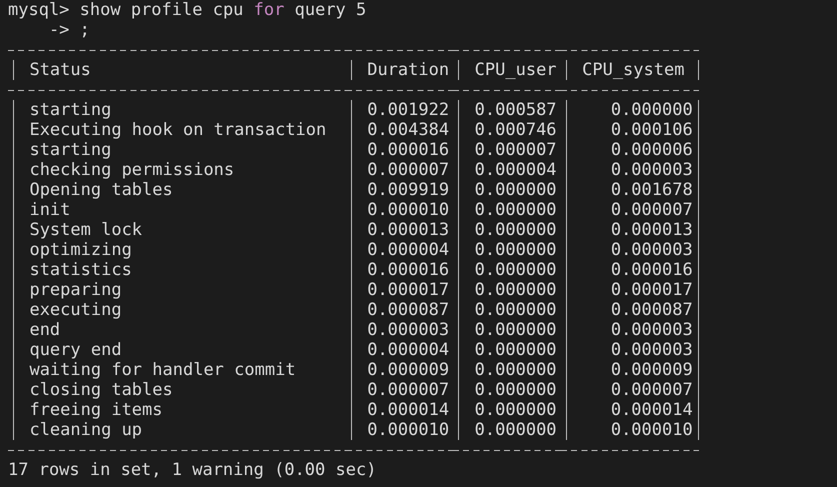 This screenshot has height=487, width=837. Describe the element at coordinates (633, 70) in the screenshot. I see `column-header: CPU_system` at that location.